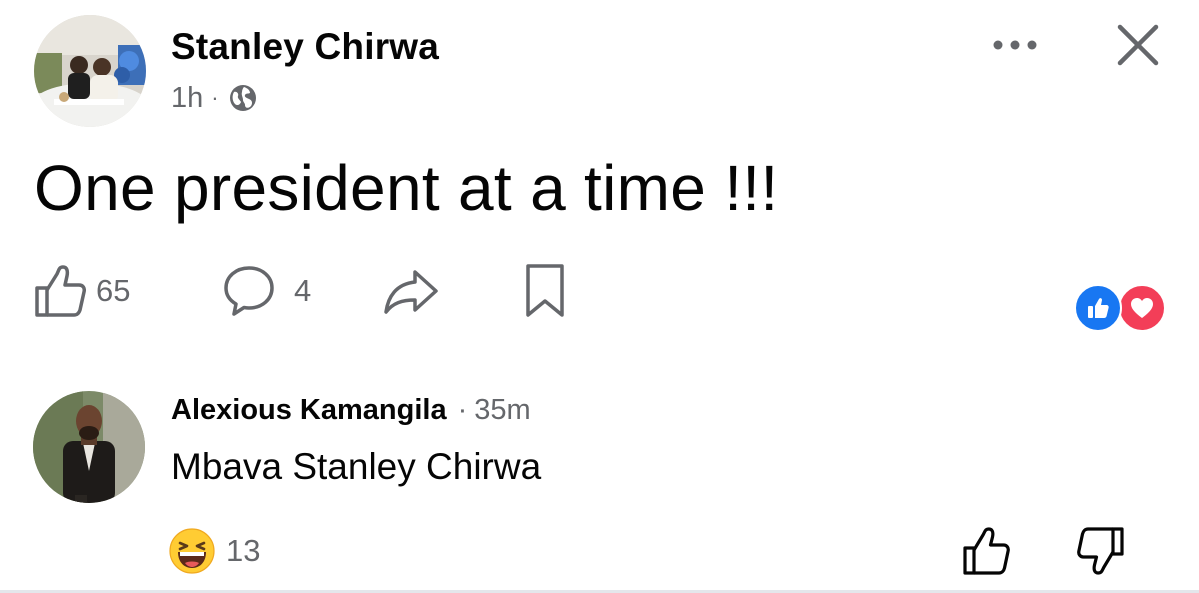 The image size is (1199, 593). I want to click on close-button, so click(1138, 45).